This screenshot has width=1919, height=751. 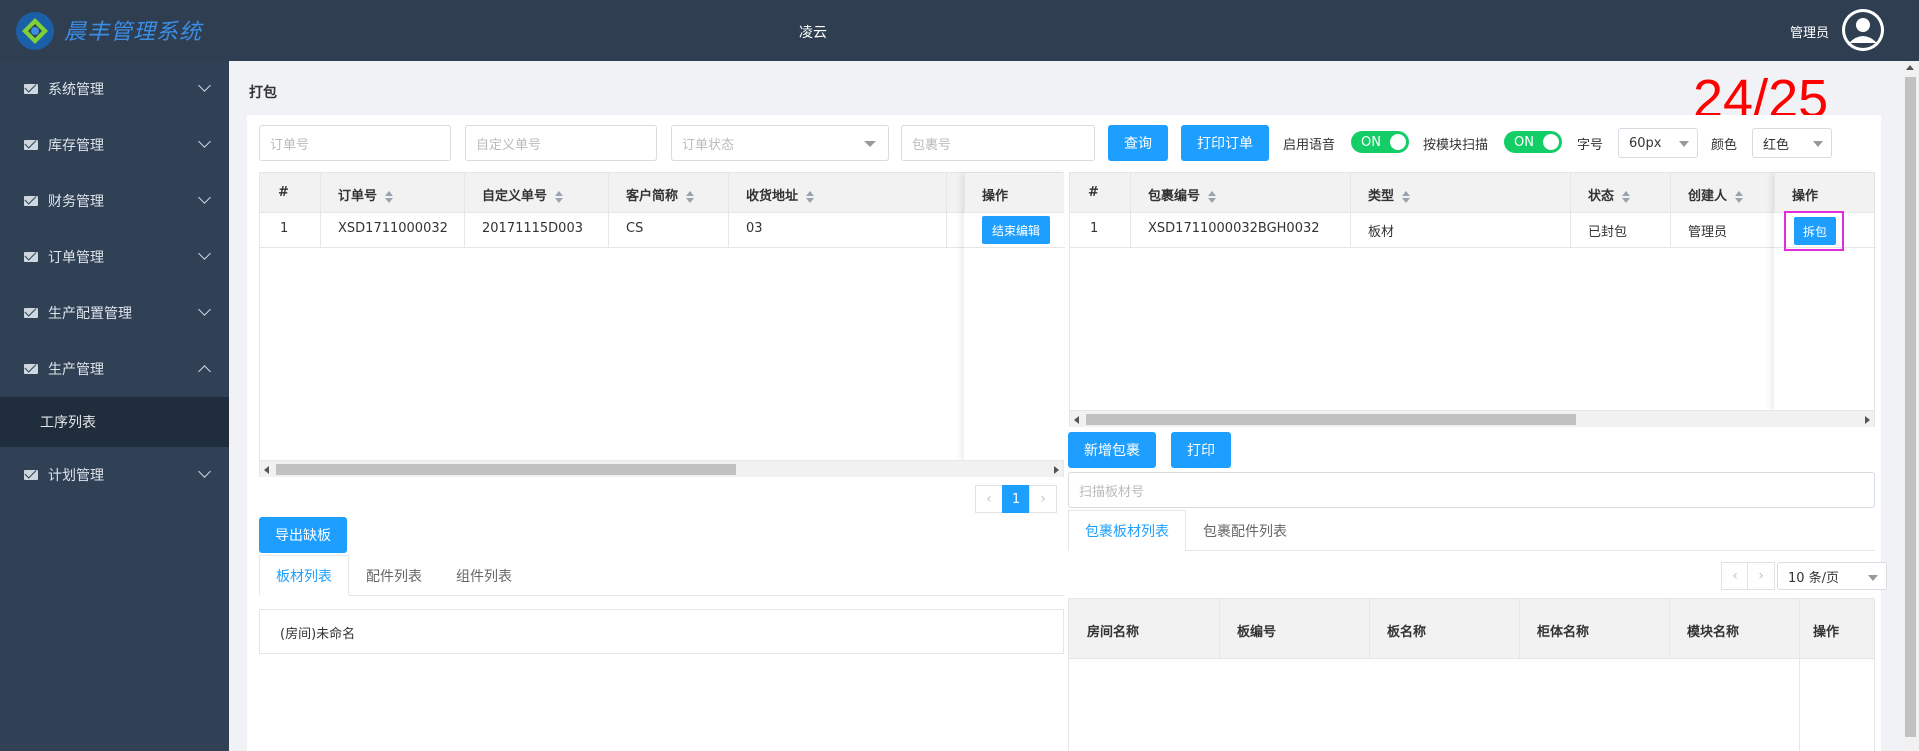 I want to click on pager-page-1: 1, so click(x=1016, y=499).